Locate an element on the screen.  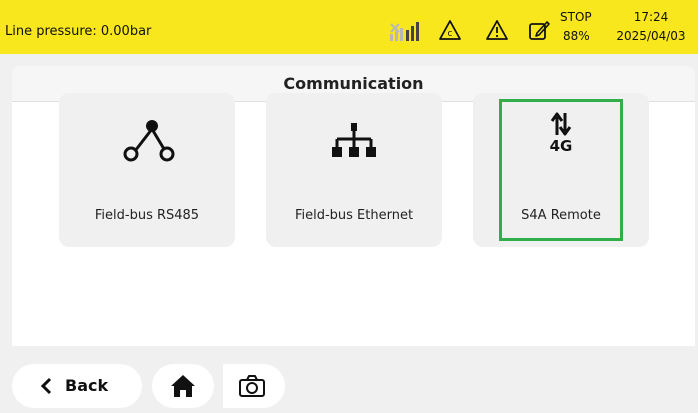
4g-transfer-icon is located at coordinates (561, 124).